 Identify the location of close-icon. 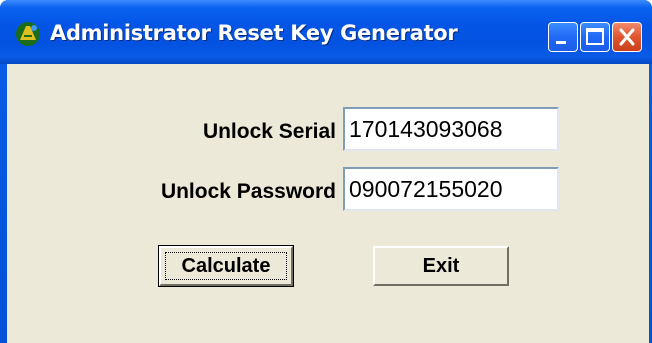
(627, 37).